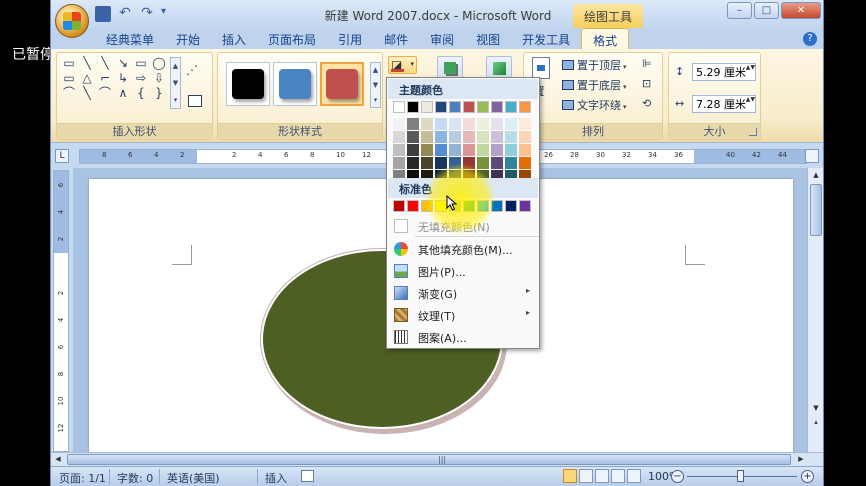  What do you see at coordinates (123, 63) in the screenshot?
I see `shape-option: ↘` at bounding box center [123, 63].